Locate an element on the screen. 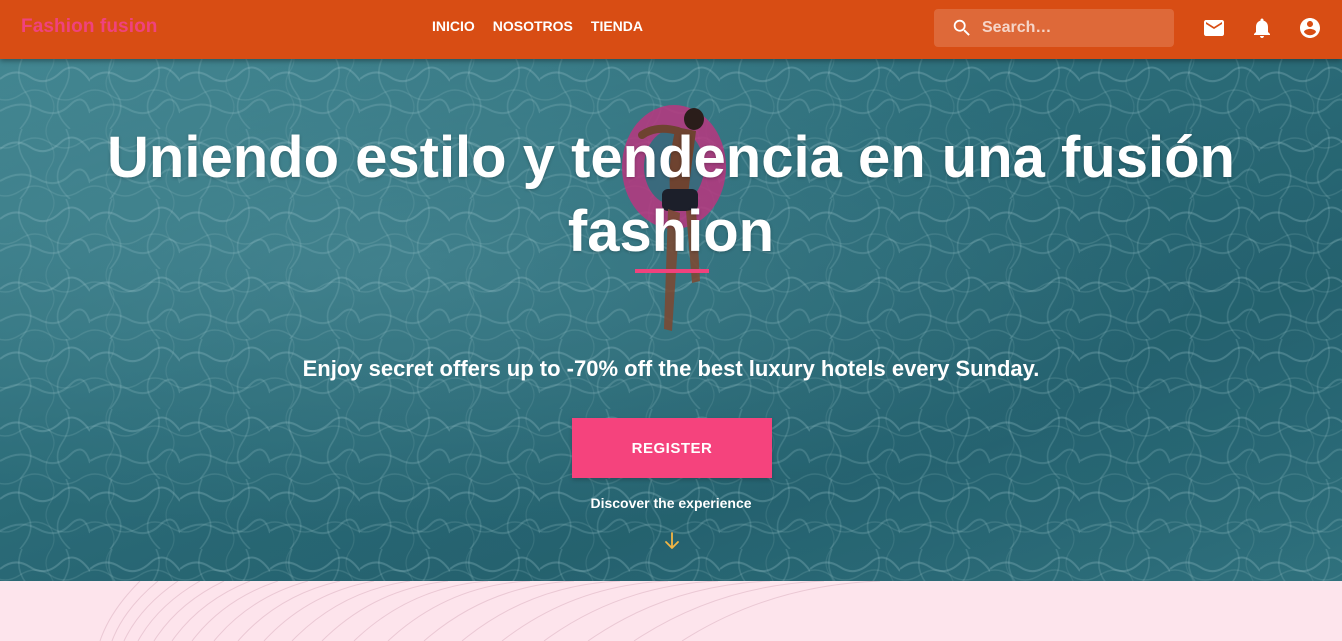 Image resolution: width=1342 pixels, height=641 pixels. nav-item-tienda: TIENDA is located at coordinates (617, 26).